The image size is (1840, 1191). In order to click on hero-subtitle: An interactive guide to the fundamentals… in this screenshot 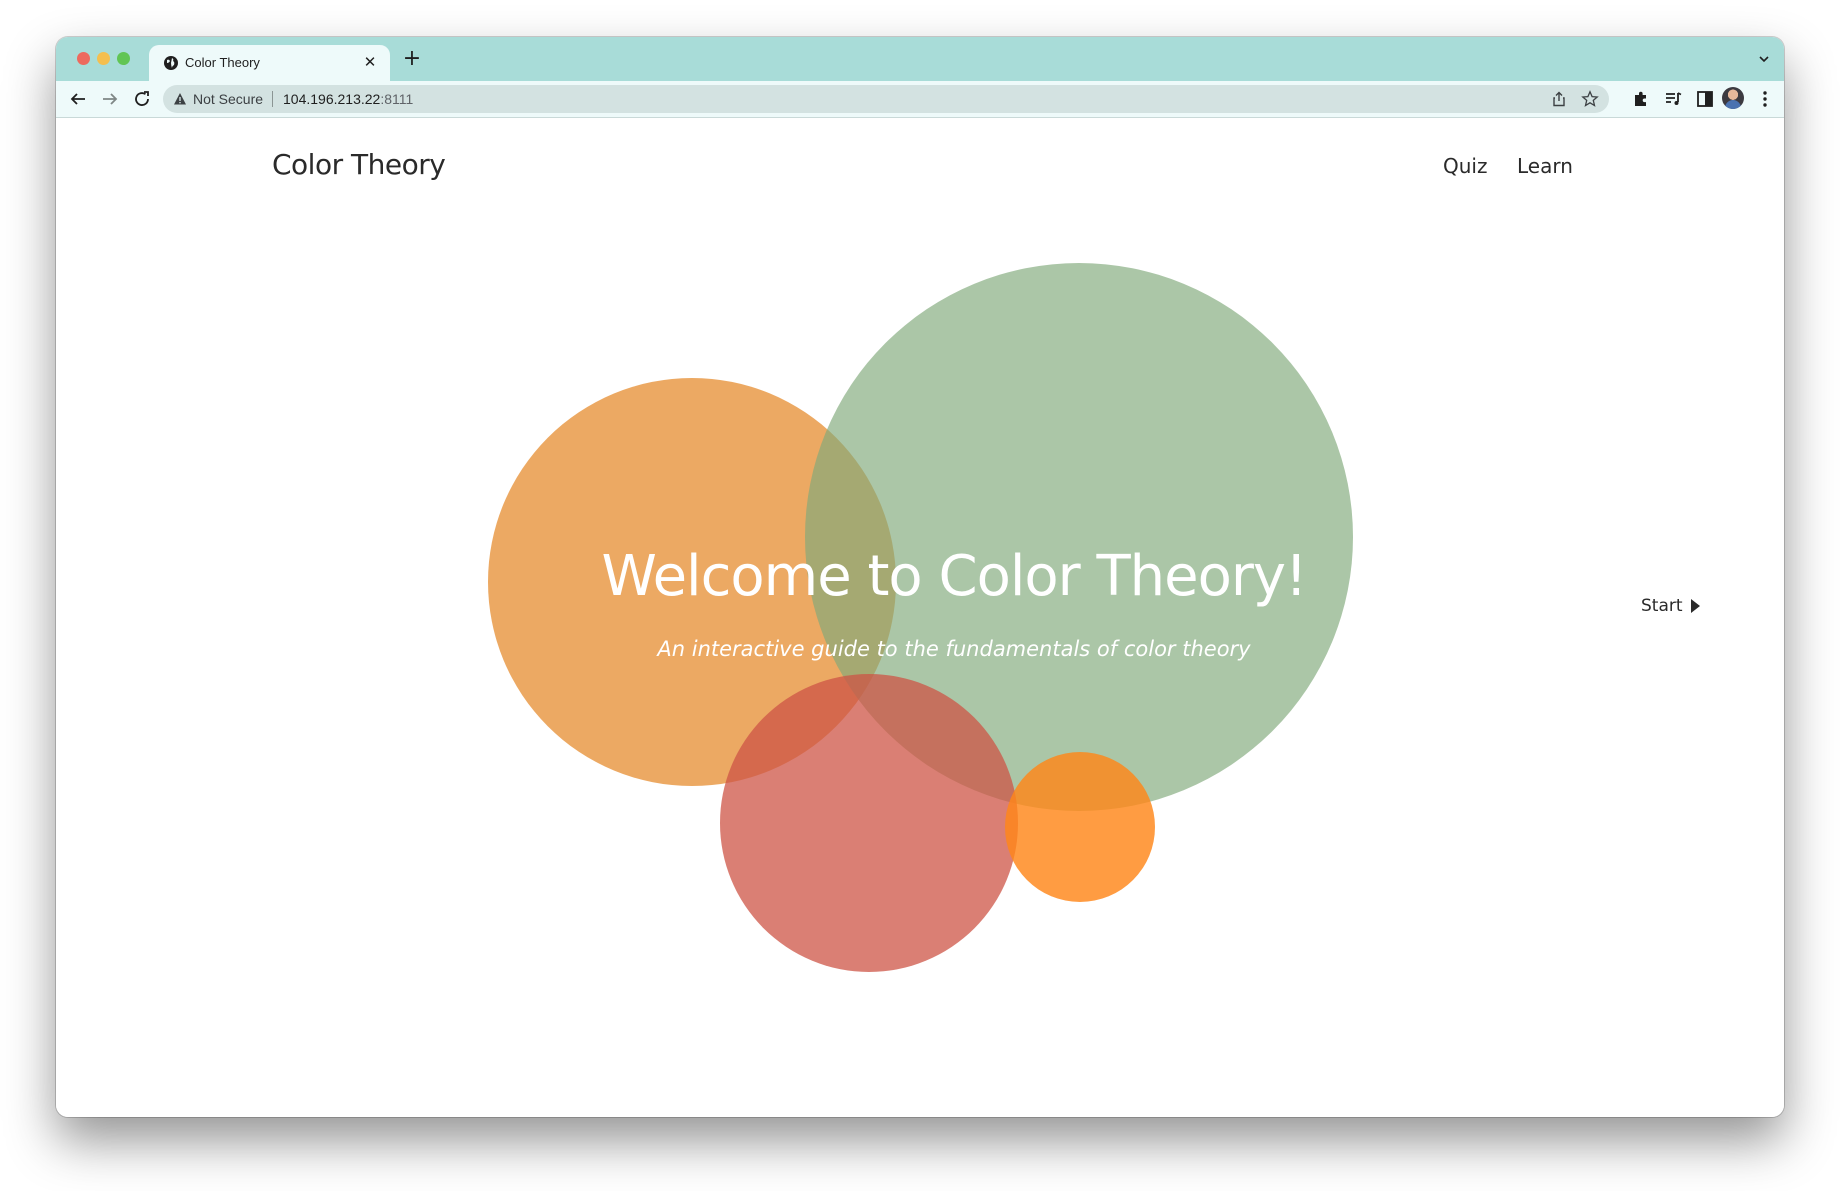, I will do `click(954, 649)`.